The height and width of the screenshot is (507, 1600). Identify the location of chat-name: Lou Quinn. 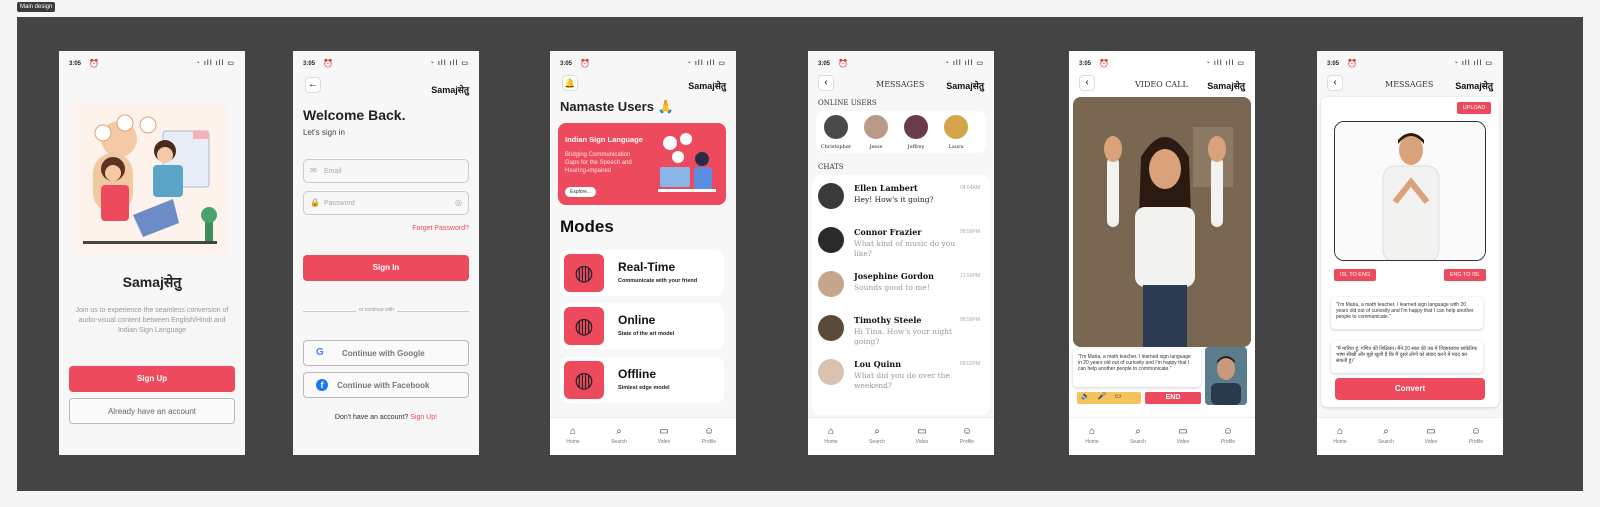
(878, 364).